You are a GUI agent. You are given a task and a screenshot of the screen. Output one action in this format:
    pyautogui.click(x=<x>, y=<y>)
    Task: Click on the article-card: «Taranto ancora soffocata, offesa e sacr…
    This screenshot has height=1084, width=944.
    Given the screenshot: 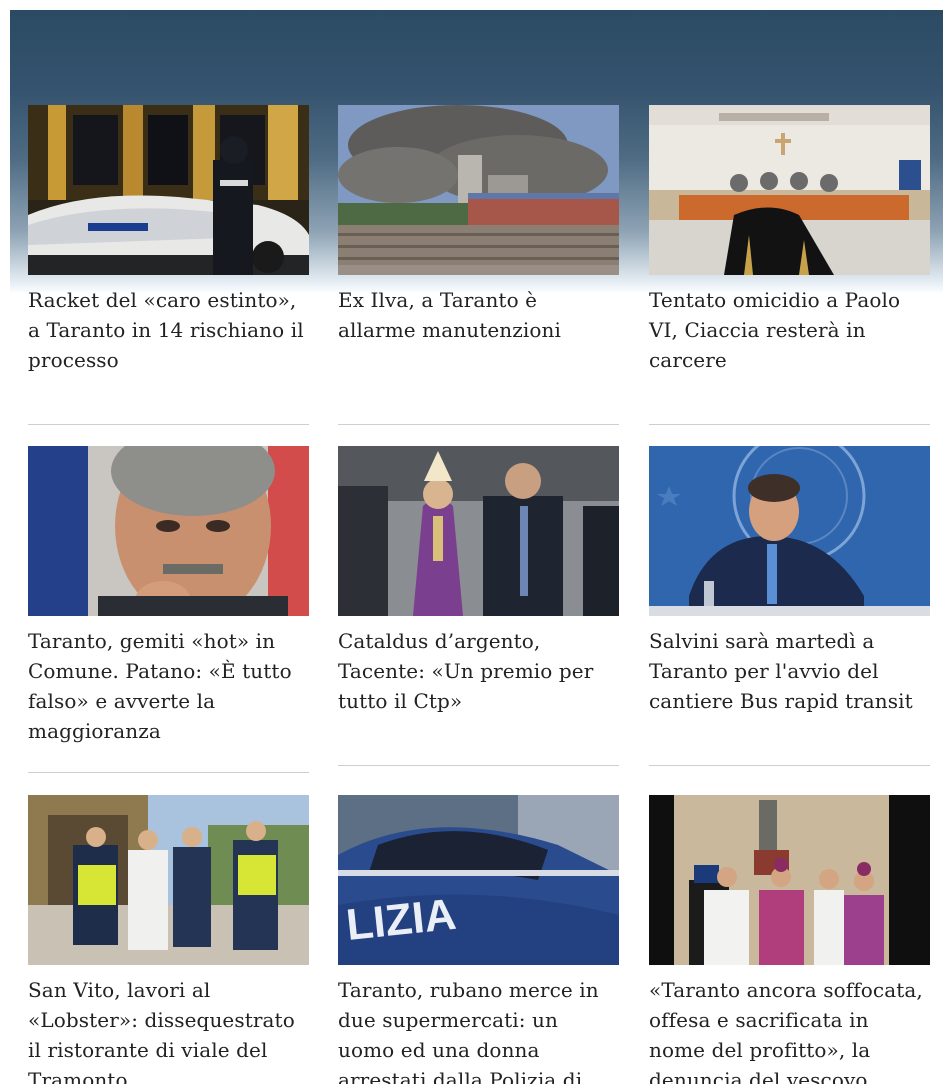 What is the action you would take?
    pyautogui.click(x=789, y=939)
    